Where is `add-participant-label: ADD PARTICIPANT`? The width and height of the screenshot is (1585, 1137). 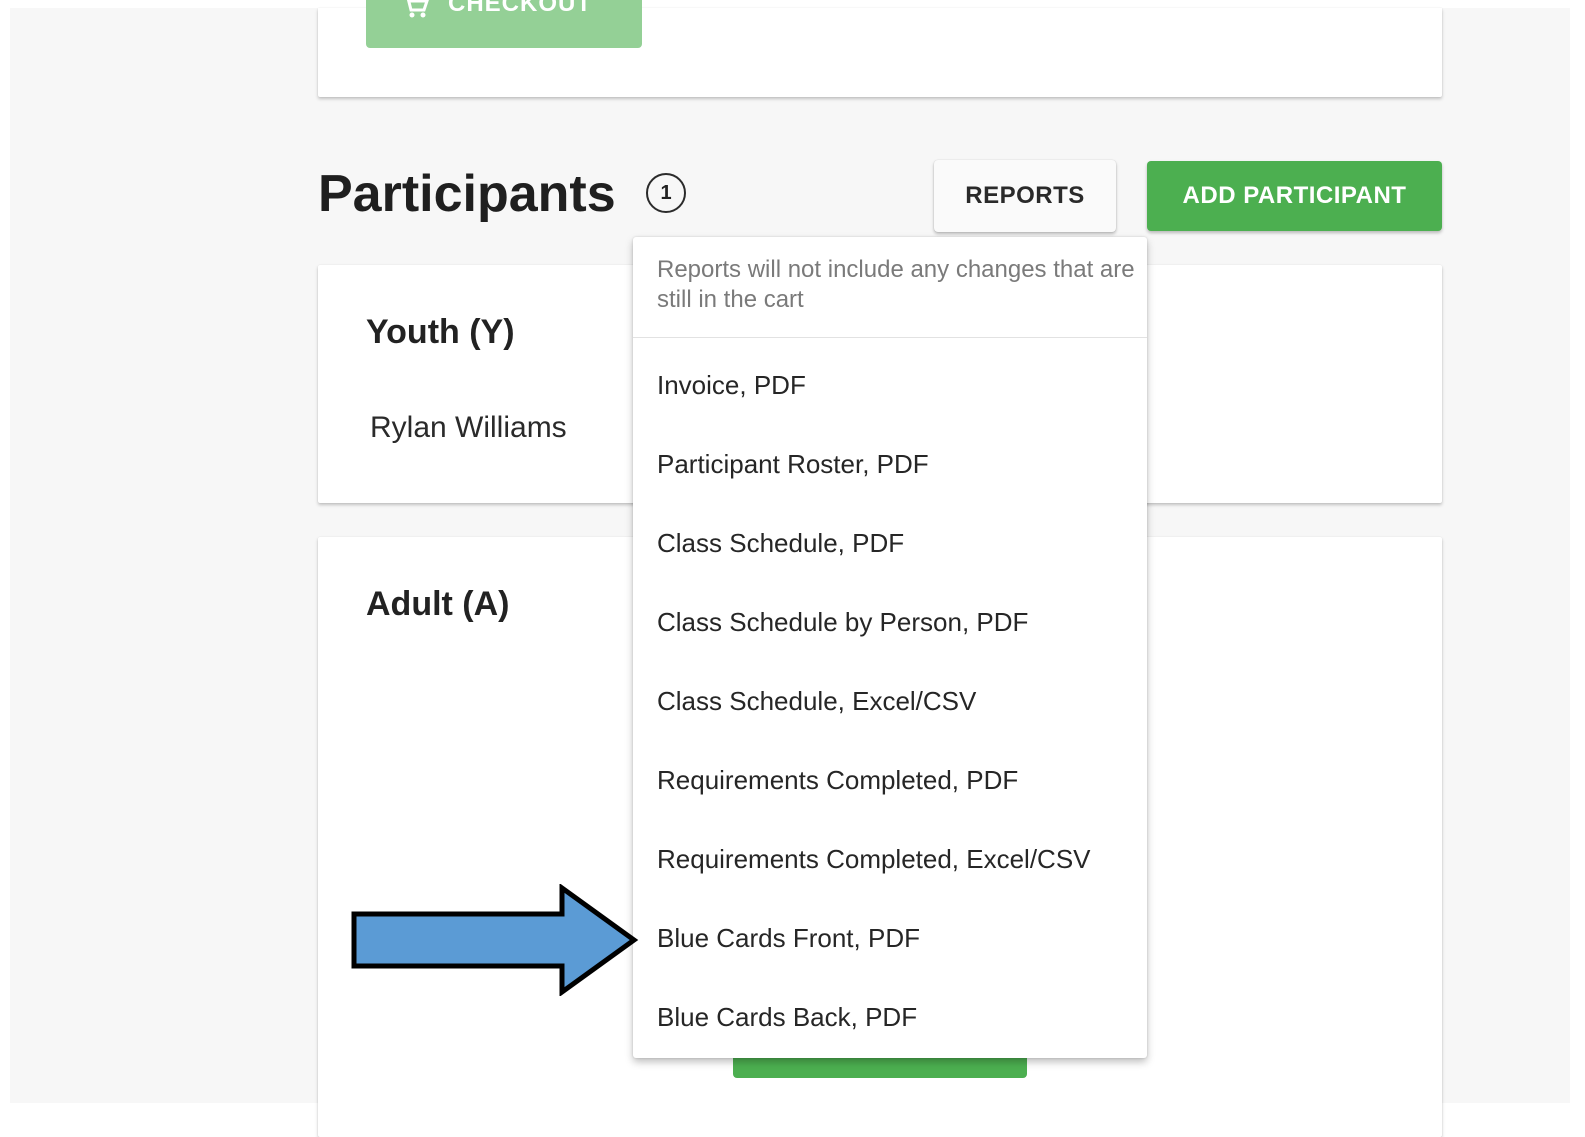
add-participant-label: ADD PARTICIPANT is located at coordinates (1294, 195).